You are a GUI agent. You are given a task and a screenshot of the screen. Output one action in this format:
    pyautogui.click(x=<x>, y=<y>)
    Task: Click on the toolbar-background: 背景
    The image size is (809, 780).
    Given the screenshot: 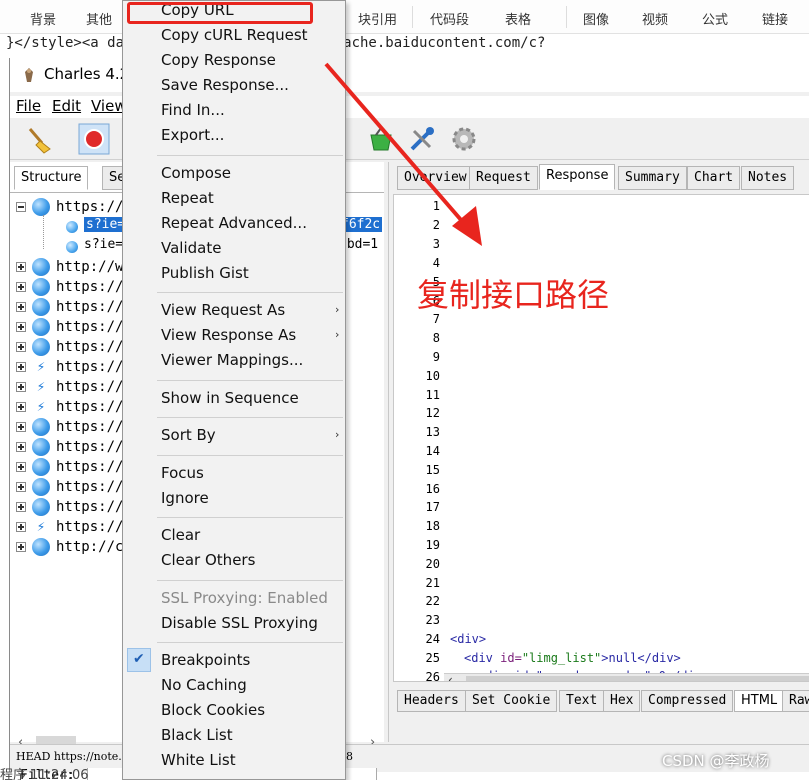 What is the action you would take?
    pyautogui.click(x=43, y=18)
    